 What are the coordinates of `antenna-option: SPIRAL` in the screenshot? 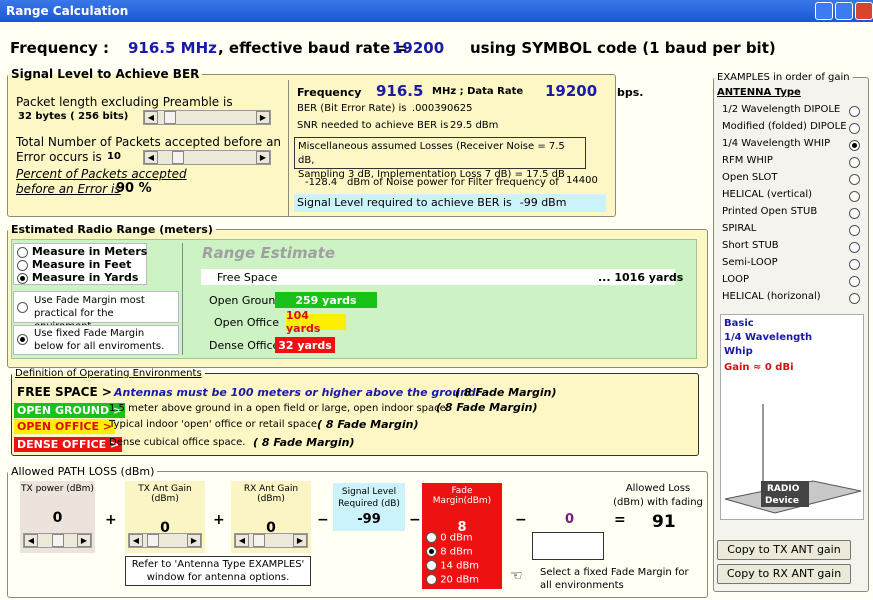 It's located at (792, 229).